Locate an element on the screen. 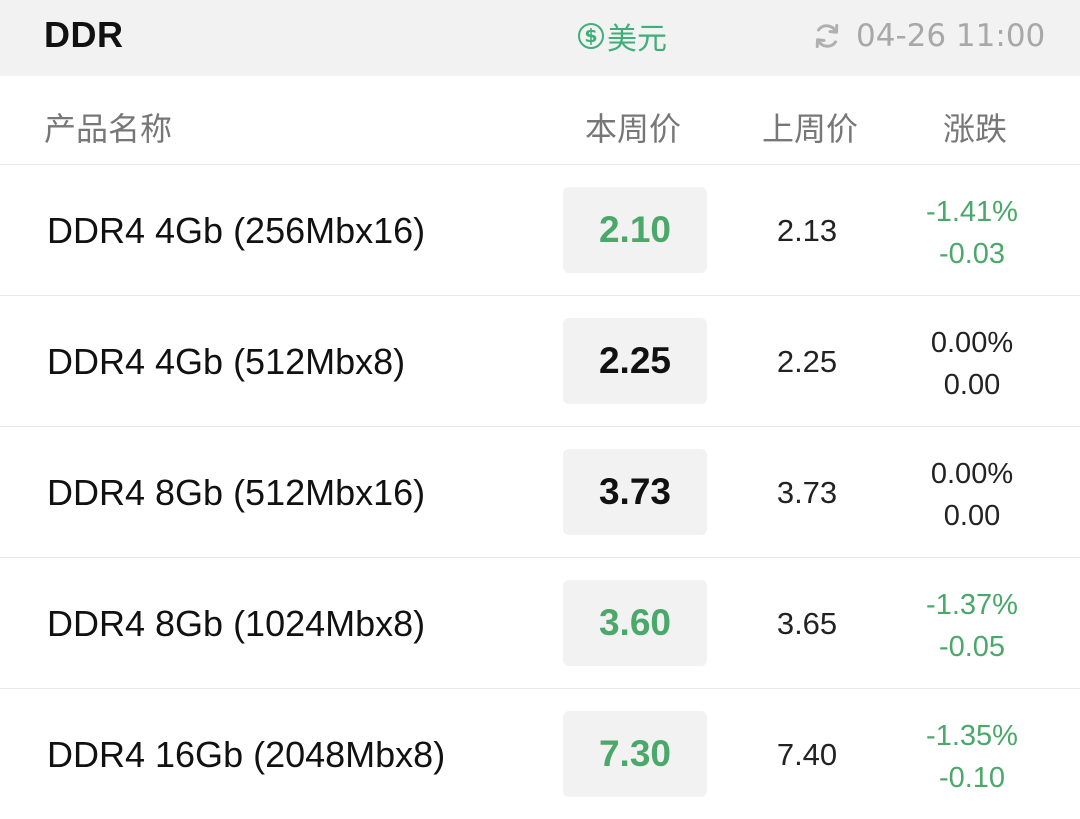  product-name: DDR4 4Gb (512Mbx8) is located at coordinates (226, 361).